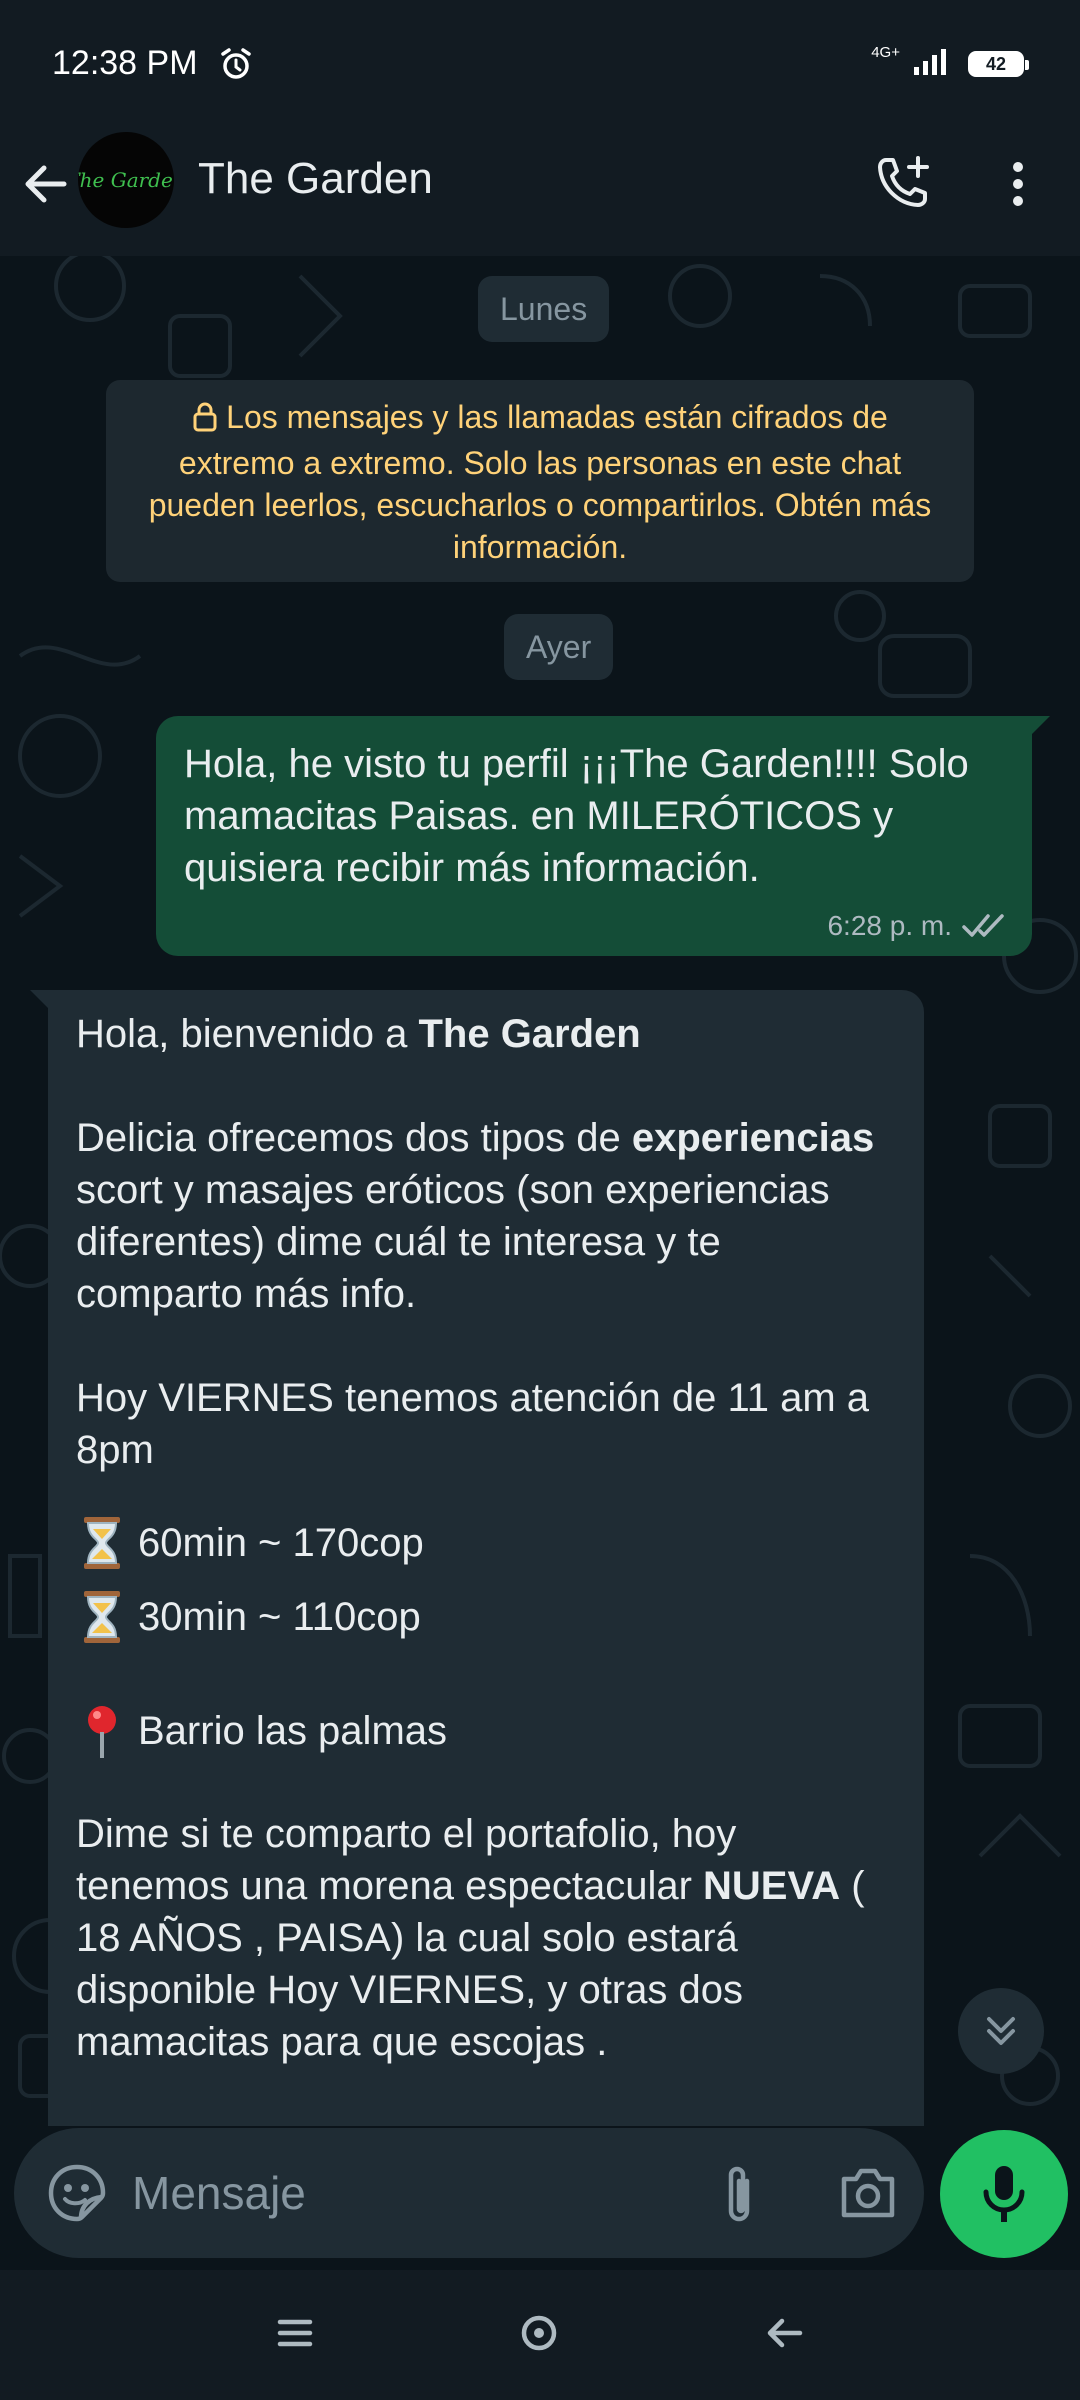 This screenshot has height=2400, width=1080. Describe the element at coordinates (486, 1543) in the screenshot. I see `rate-line-60: 60min ~ 170cop` at that location.